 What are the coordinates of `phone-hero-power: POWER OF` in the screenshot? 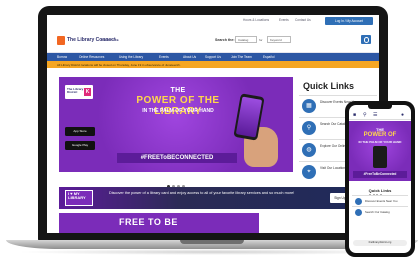 It's located at (380, 135).